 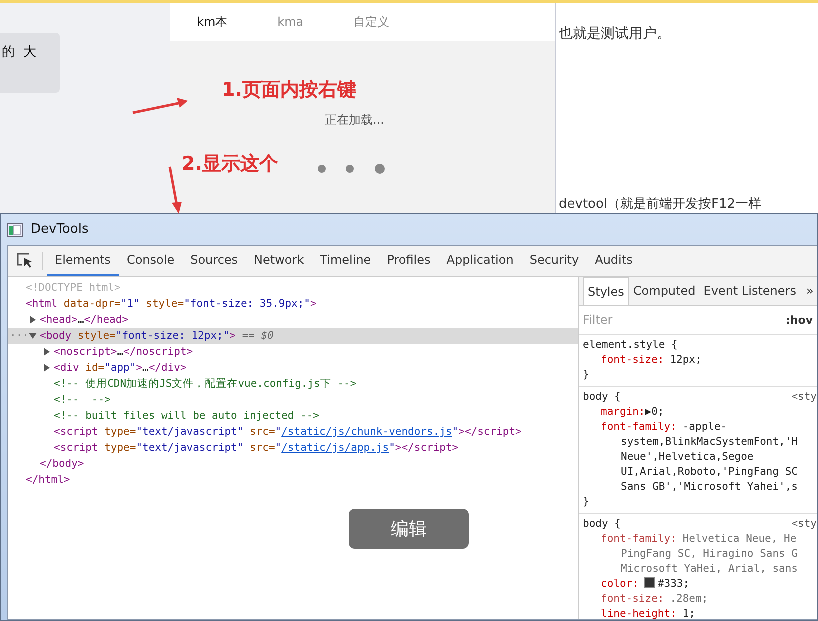 I want to click on file-link: /static/js/chunk-vendors.js, so click(x=367, y=432).